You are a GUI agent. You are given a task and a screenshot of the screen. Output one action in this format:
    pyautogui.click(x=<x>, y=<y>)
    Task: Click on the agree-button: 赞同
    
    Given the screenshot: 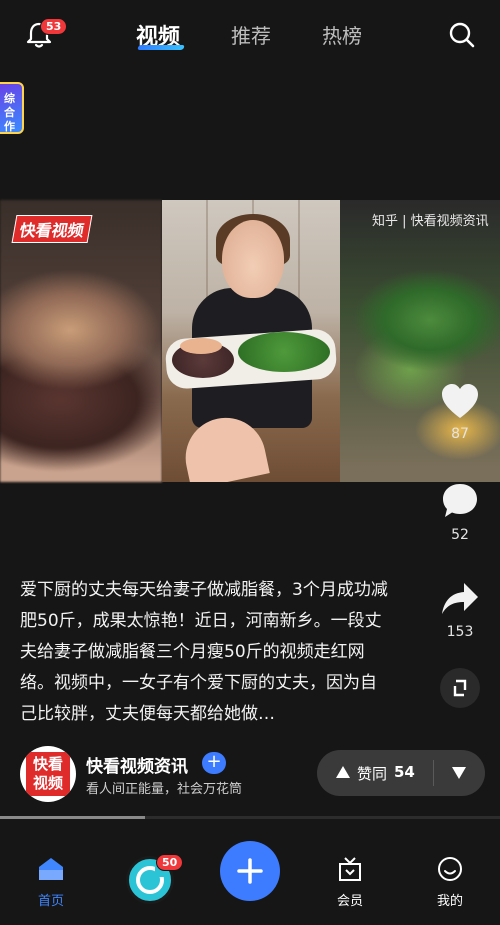 What is the action you would take?
    pyautogui.click(x=372, y=773)
    